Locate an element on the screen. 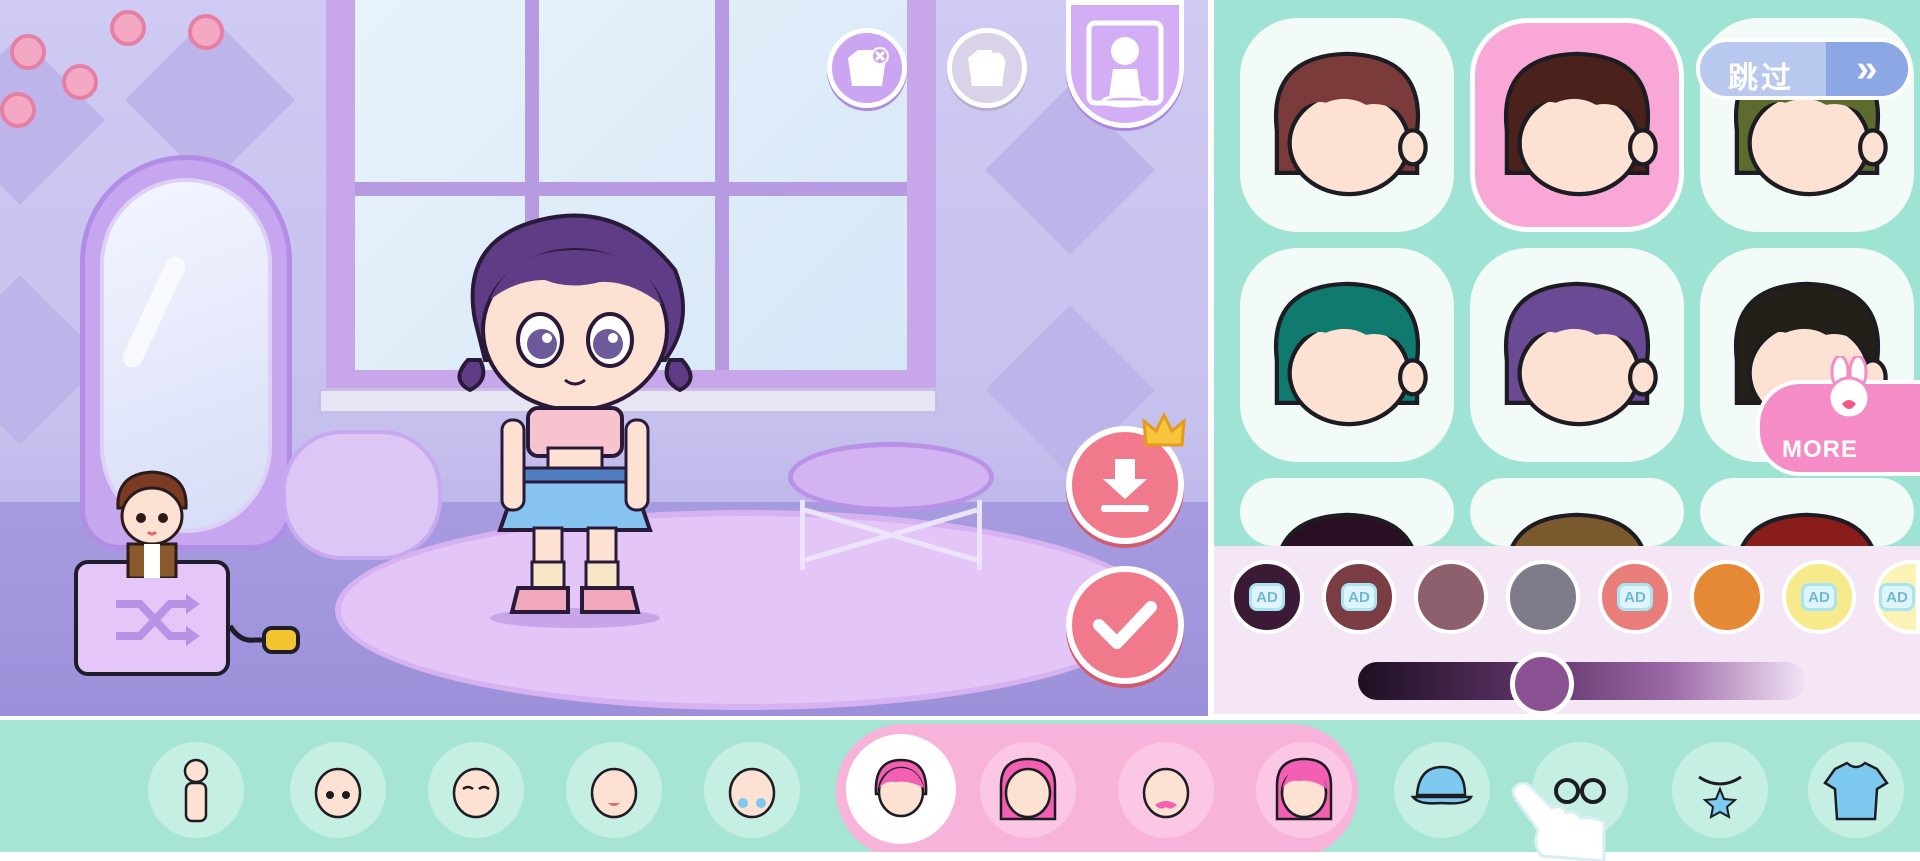 This screenshot has width=1920, height=861. category-tab-face-decor is located at coordinates (752, 790).